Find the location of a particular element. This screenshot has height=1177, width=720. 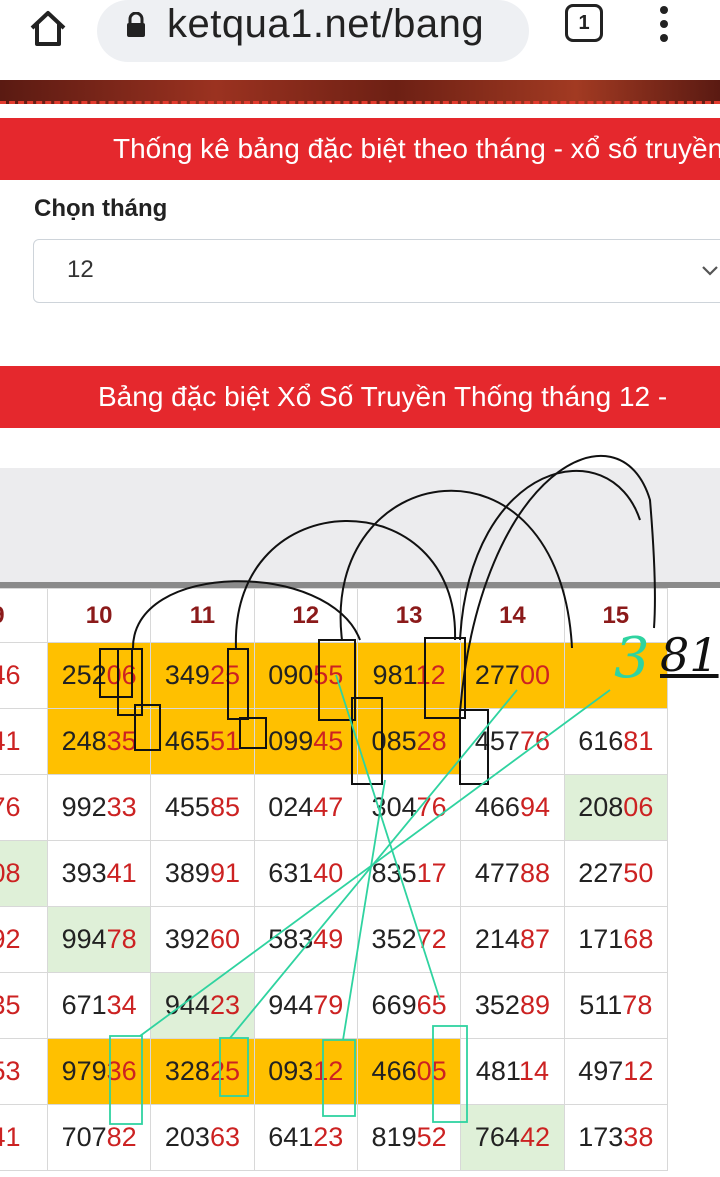

result-cell: 38991 is located at coordinates (202, 873).